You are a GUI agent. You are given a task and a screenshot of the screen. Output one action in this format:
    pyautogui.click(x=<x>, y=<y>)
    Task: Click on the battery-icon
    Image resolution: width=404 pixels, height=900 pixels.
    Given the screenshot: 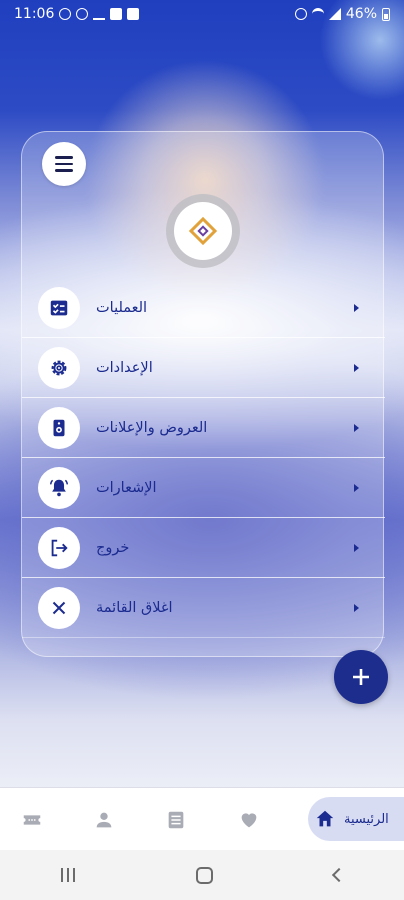 What is the action you would take?
    pyautogui.click(x=386, y=14)
    